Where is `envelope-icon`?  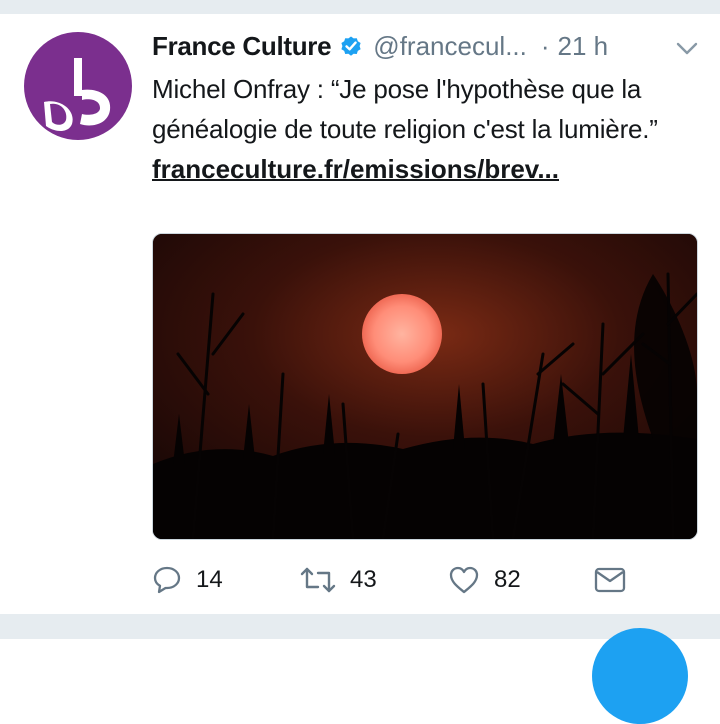
envelope-icon is located at coordinates (610, 580).